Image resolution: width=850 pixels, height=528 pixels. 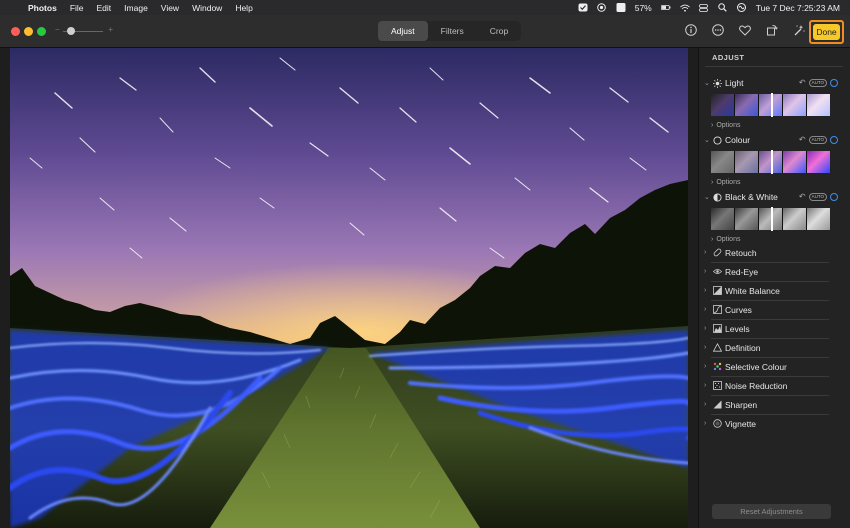 What do you see at coordinates (766, 328) in the screenshot?
I see `tool-levels: › Levels` at bounding box center [766, 328].